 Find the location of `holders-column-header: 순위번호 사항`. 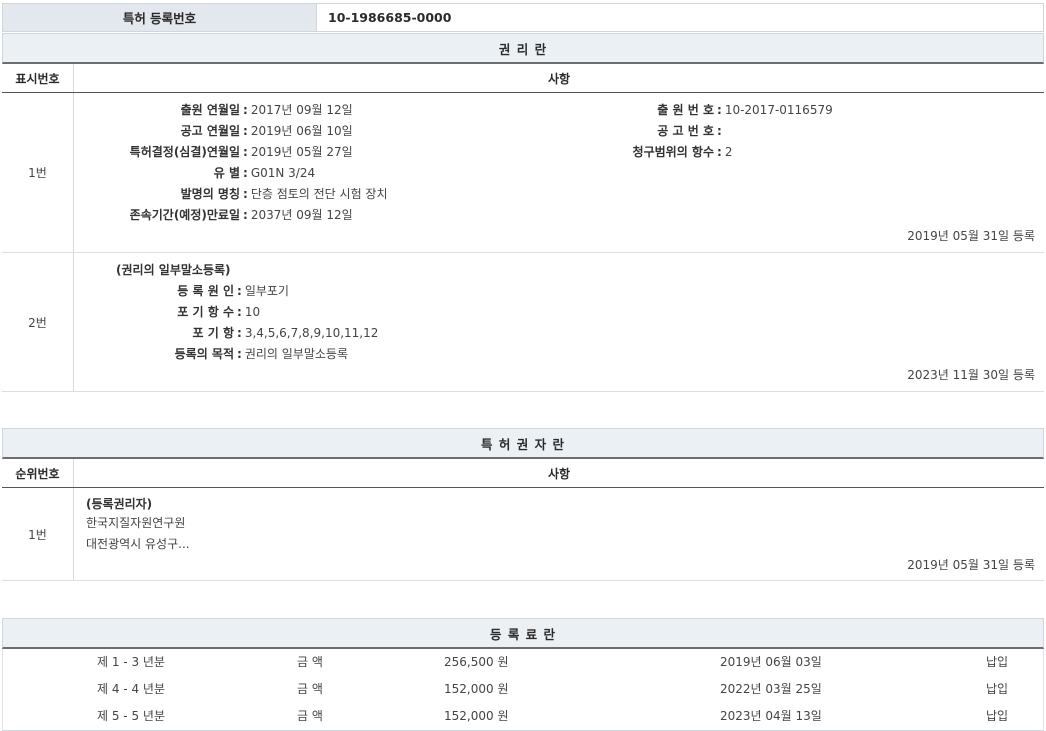

holders-column-header: 순위번호 사항 is located at coordinates (523, 473).